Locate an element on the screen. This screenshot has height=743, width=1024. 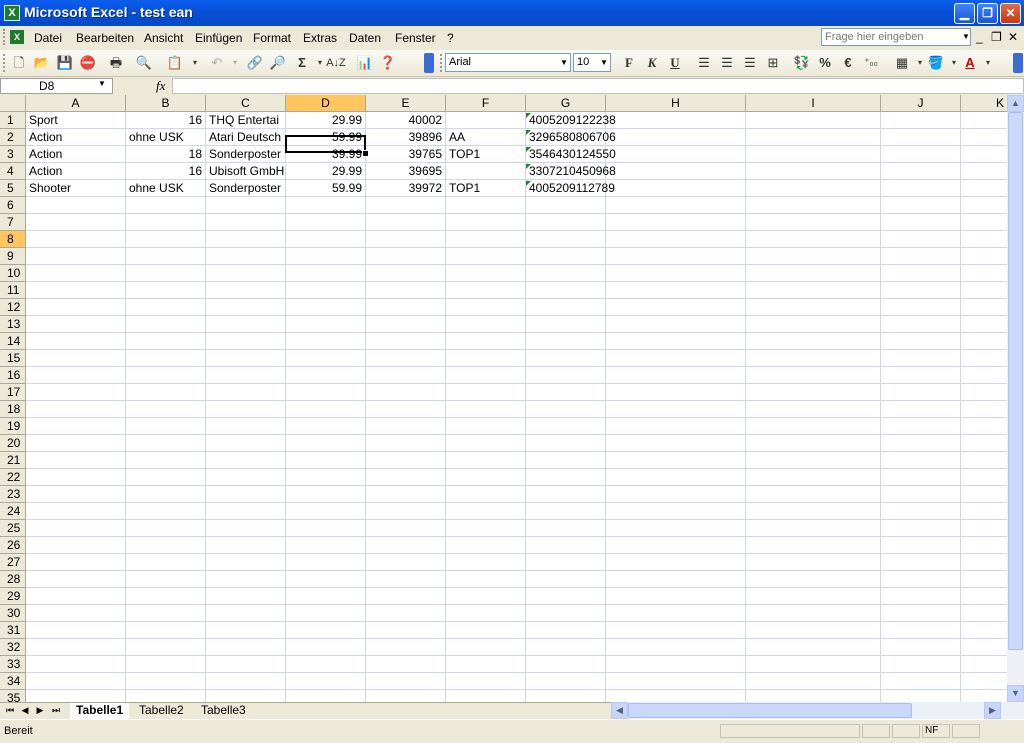
first-sheet-icon: ⏮ is located at coordinates (10, 710).